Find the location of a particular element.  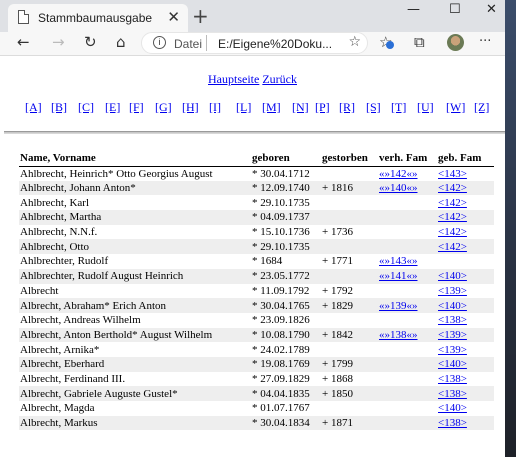

cell-born: * 15.10.1736 is located at coordinates (281, 232).